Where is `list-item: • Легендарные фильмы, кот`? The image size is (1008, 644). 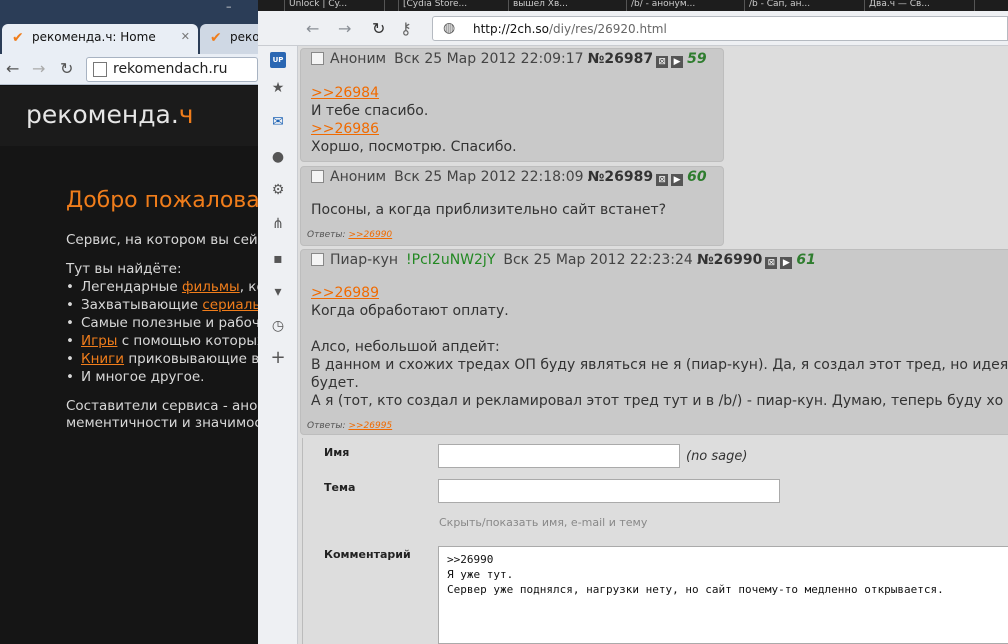
list-item: • Легендарные фильмы, кот is located at coordinates (162, 287).